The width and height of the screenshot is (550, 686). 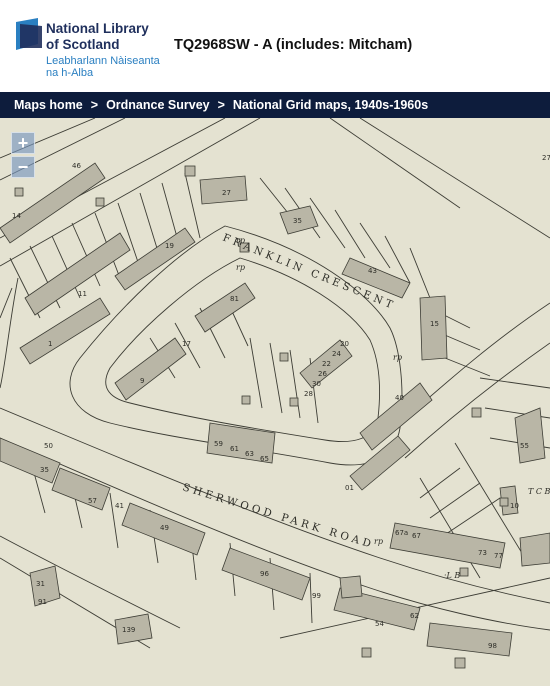 What do you see at coordinates (344, 344) in the screenshot?
I see `house-number: 20` at bounding box center [344, 344].